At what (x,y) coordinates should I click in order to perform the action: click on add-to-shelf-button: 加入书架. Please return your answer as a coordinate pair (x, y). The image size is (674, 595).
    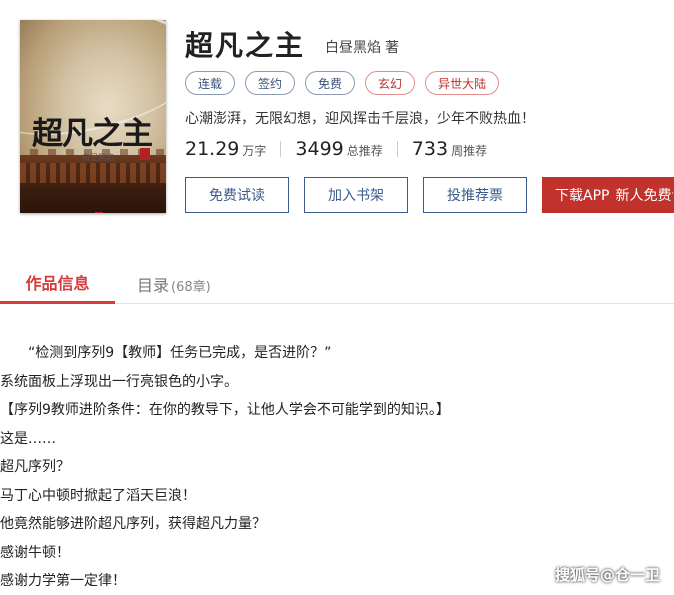
    Looking at the image, I should click on (356, 195).